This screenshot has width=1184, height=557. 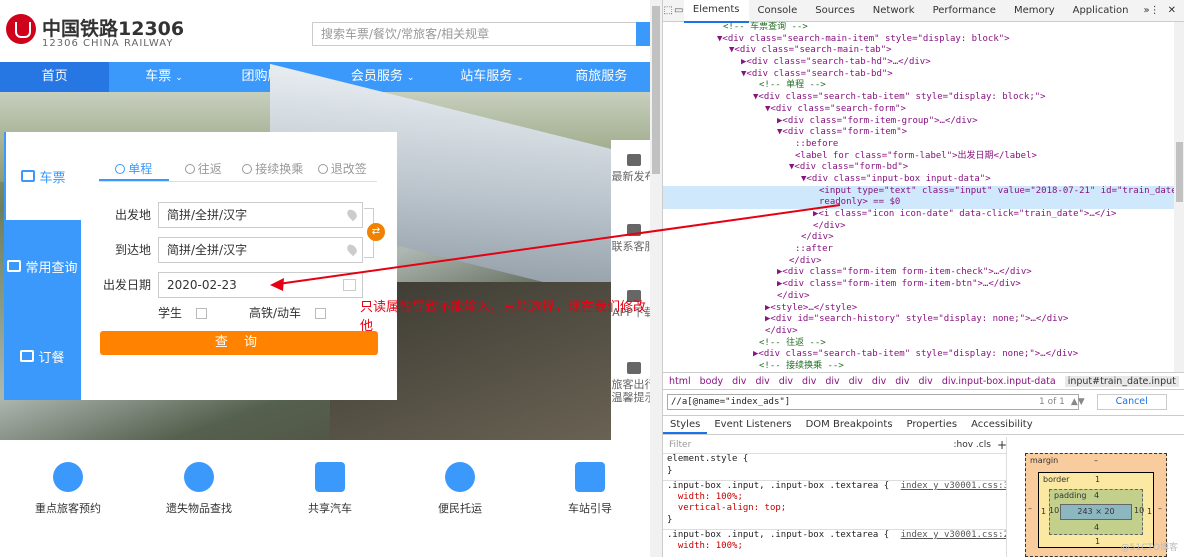 I want to click on dom-node-line: ▶<div class="form-item-group">…</div>, so click(x=918, y=122).